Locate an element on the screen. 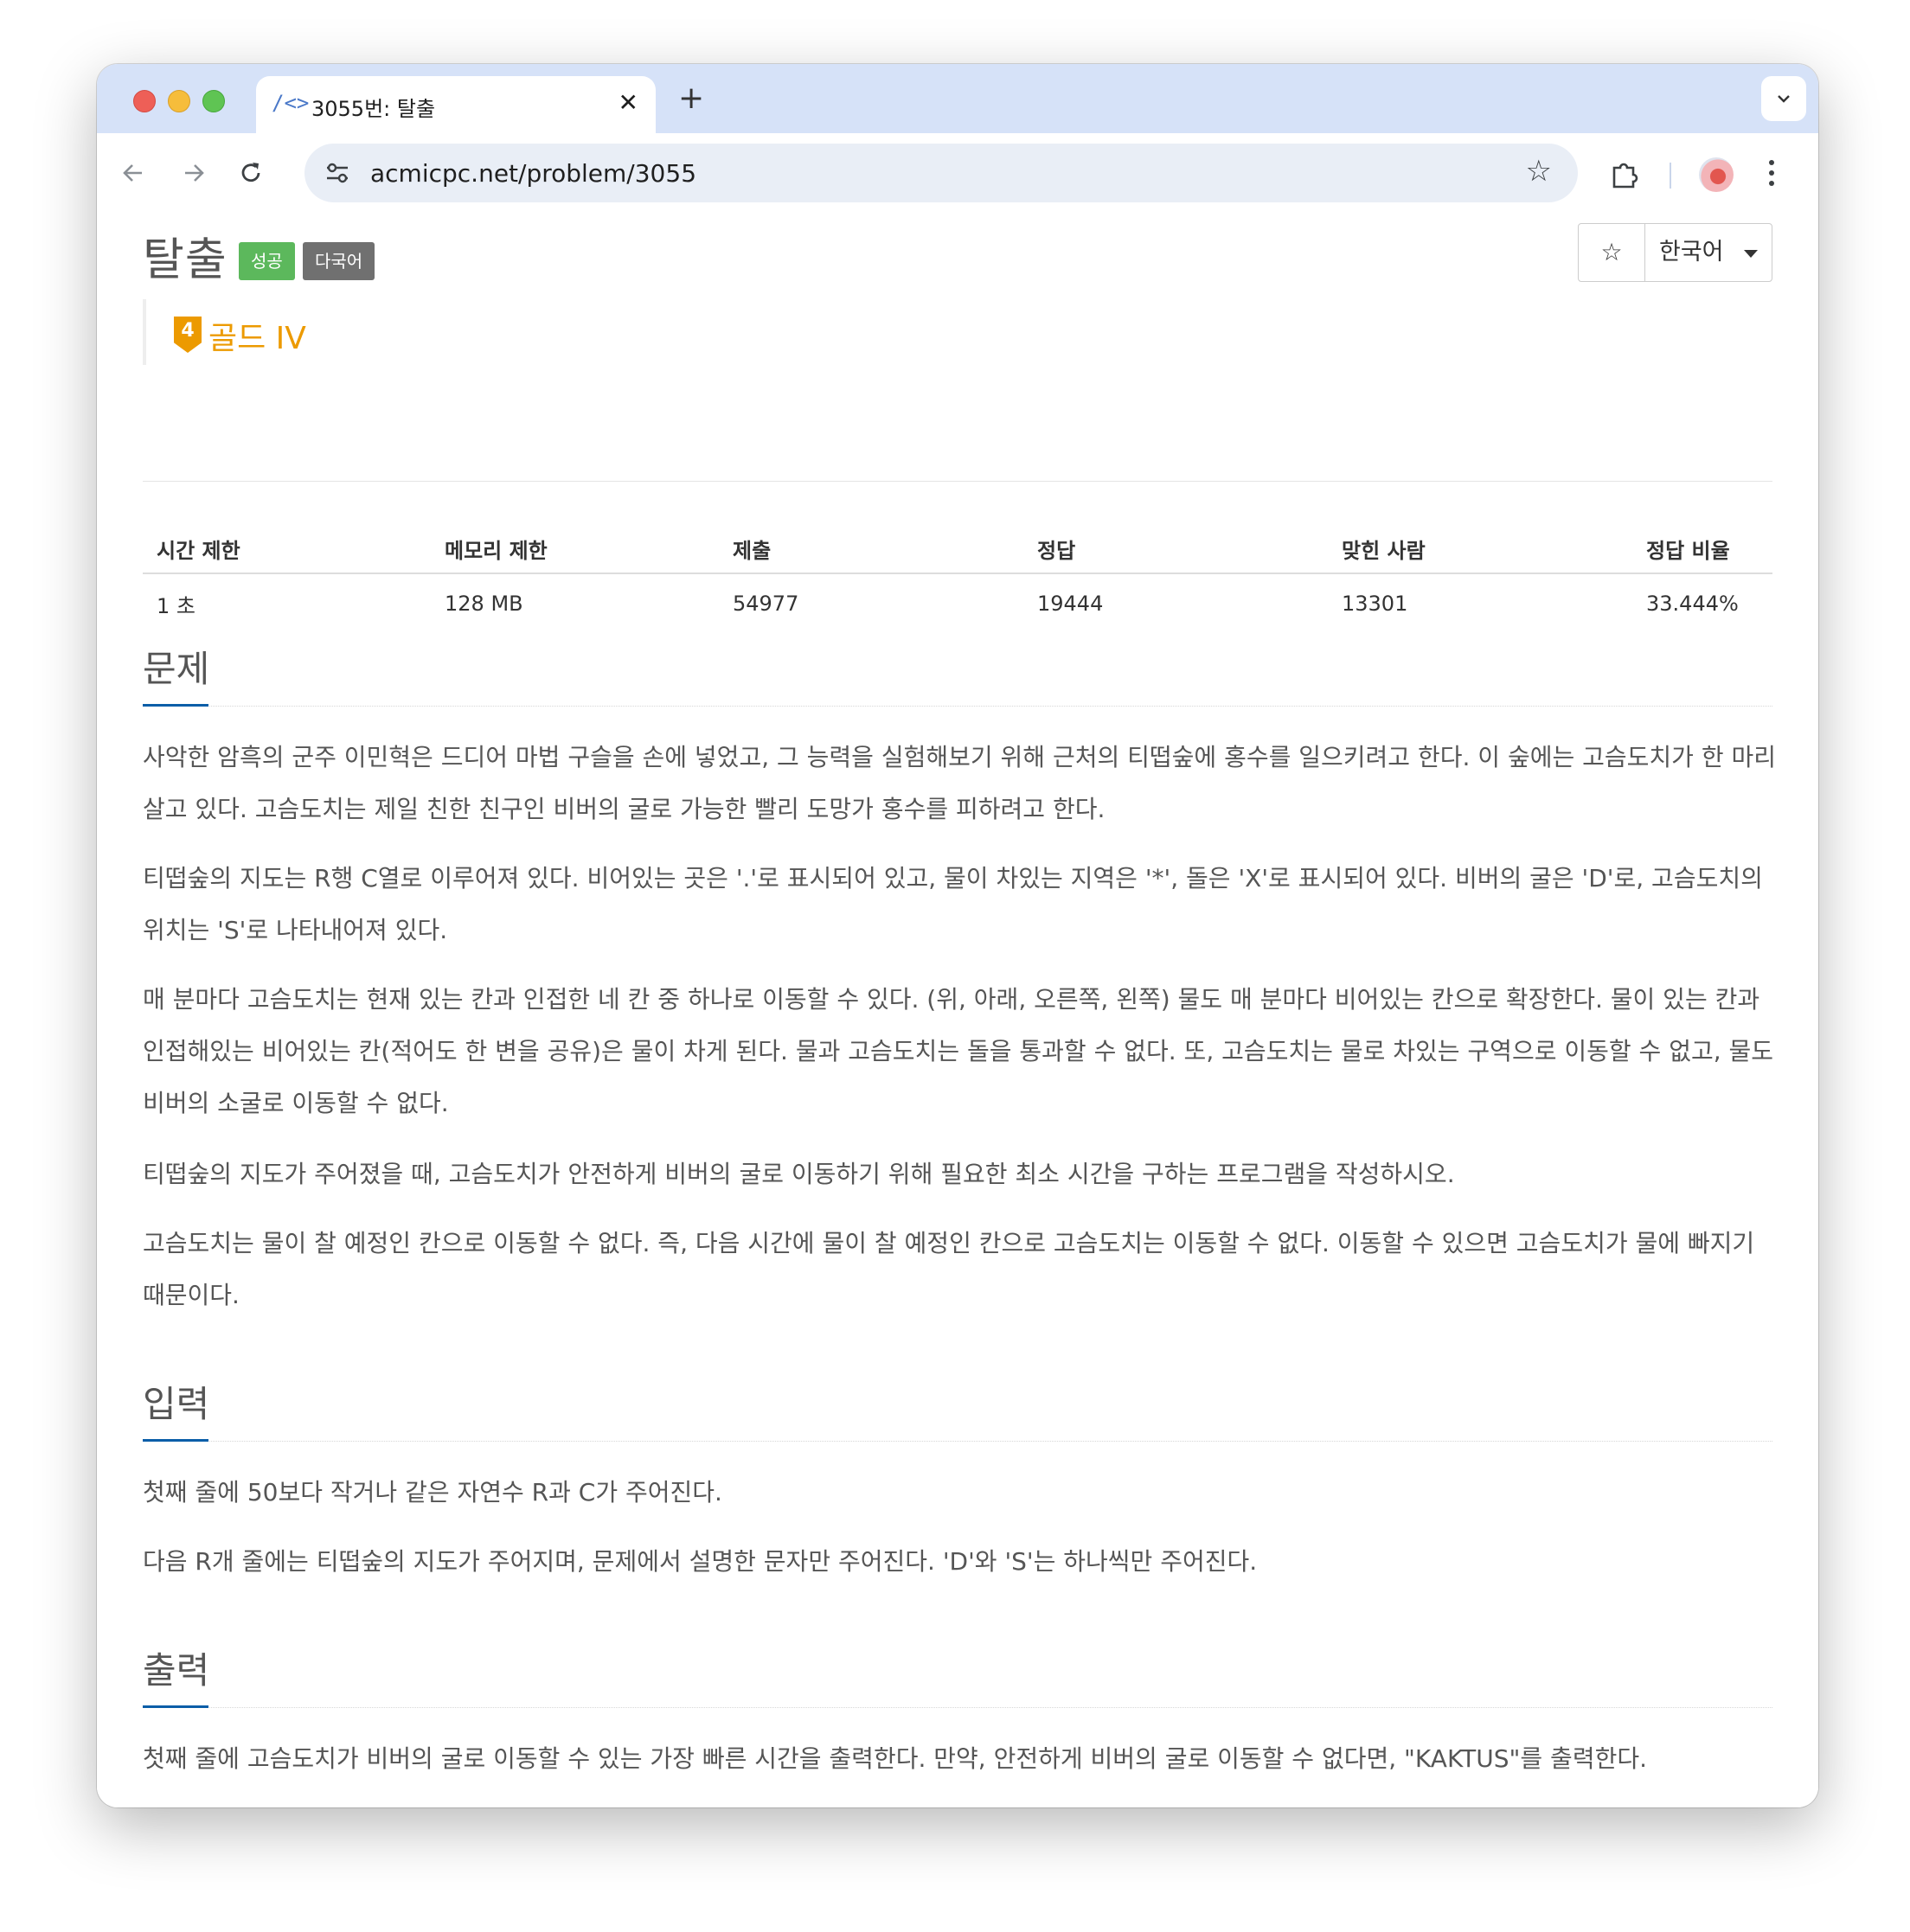 Image resolution: width=1910 pixels, height=1932 pixels. table-cell: 54977 is located at coordinates (766, 604).